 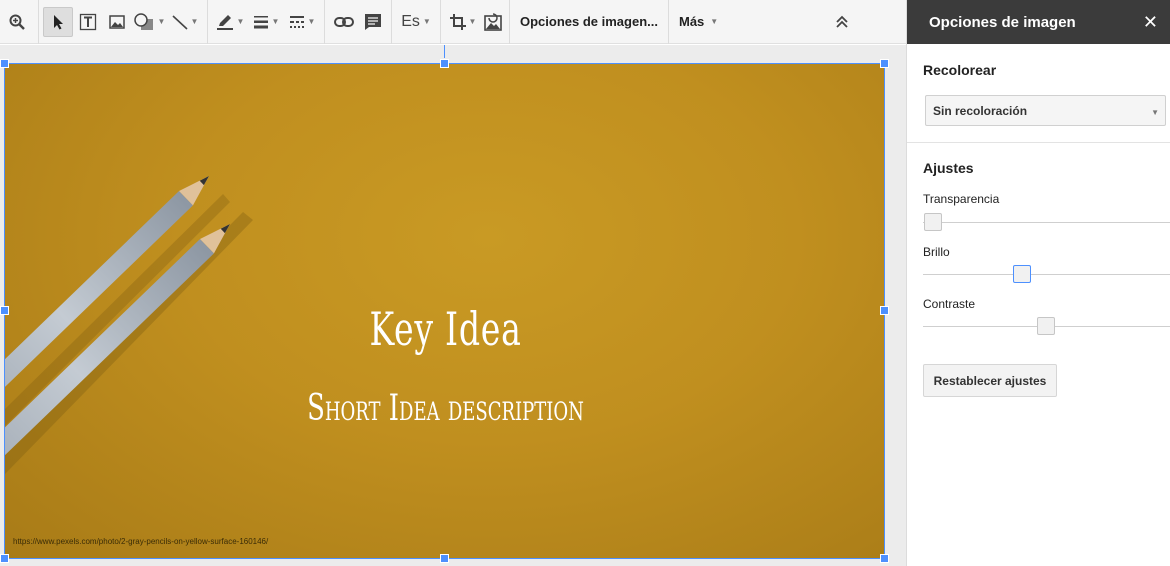 What do you see at coordinates (149, 22) in the screenshot?
I see `shape-icon: ▼` at bounding box center [149, 22].